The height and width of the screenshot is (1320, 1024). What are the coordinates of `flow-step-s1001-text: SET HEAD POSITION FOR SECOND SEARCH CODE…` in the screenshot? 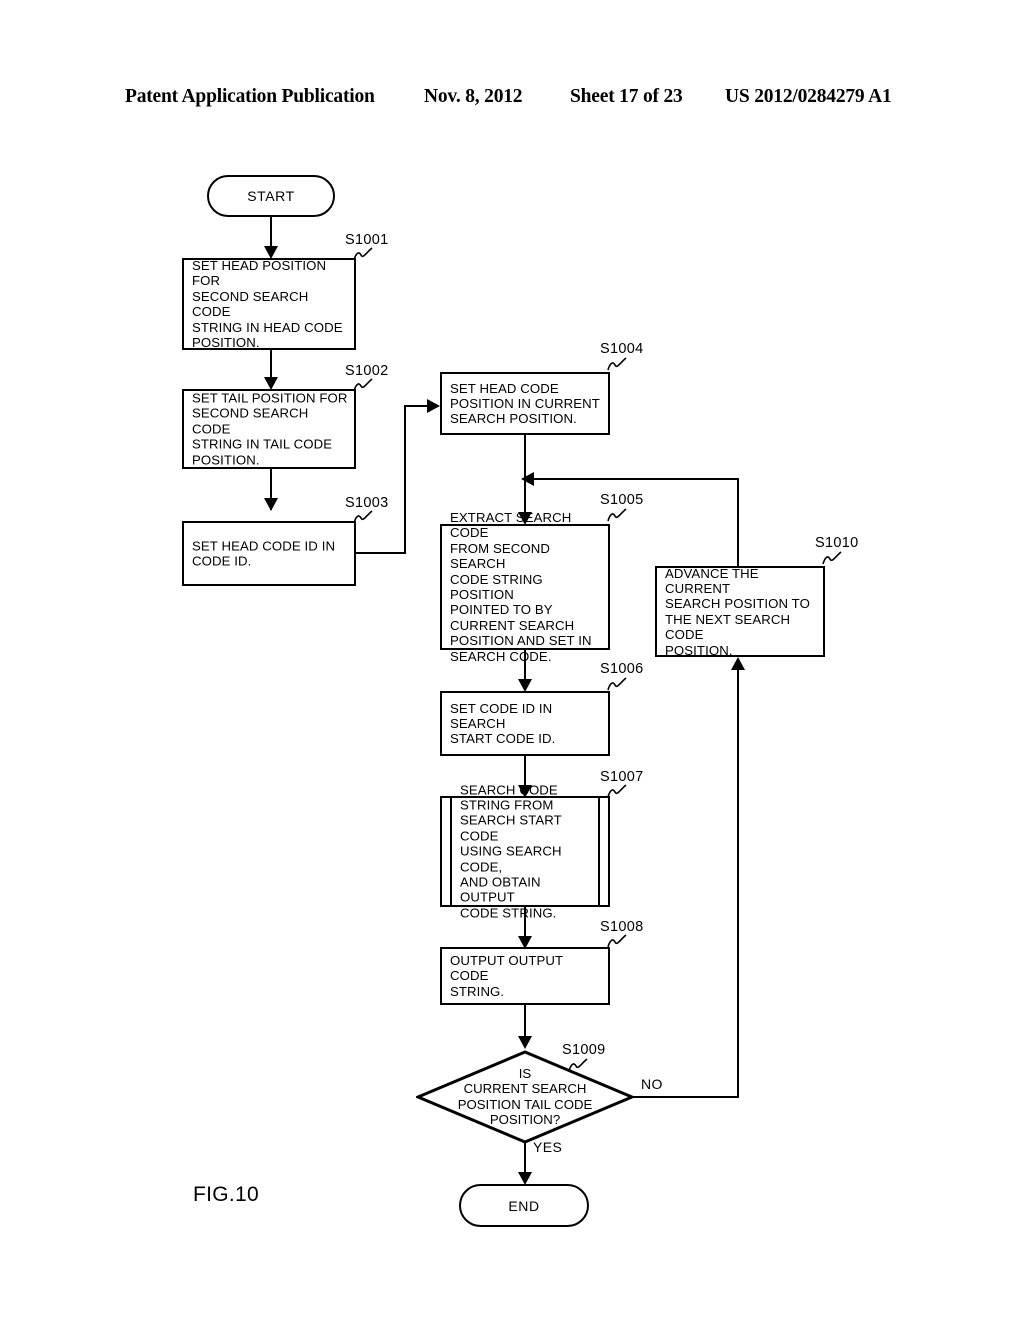 It's located at (267, 303).